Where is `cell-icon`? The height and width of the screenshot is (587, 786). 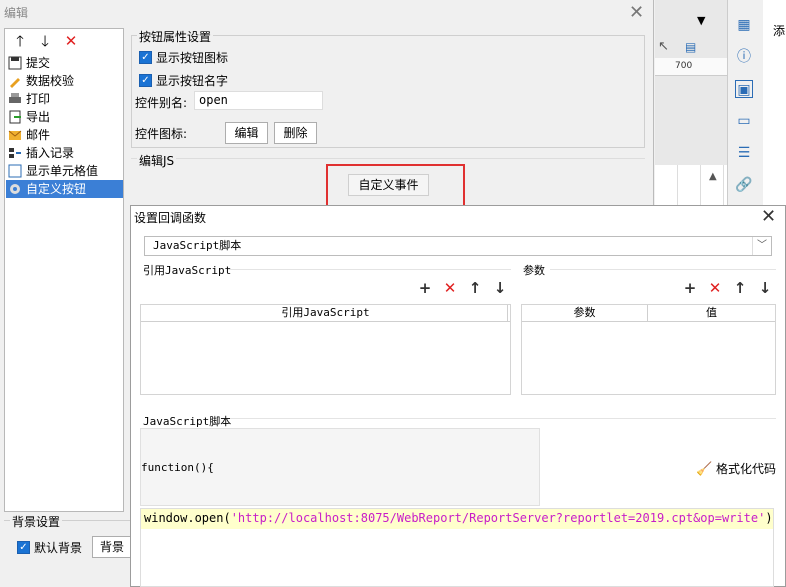
cell-icon is located at coordinates (15, 171).